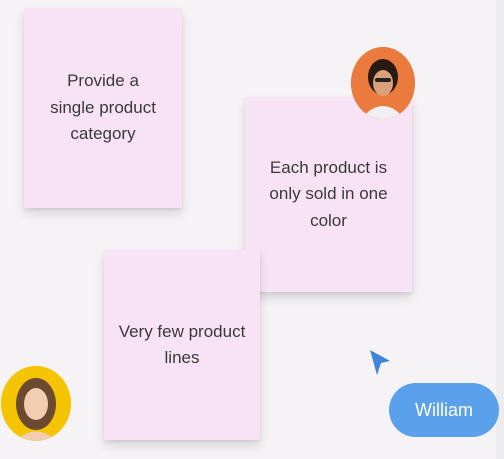  I want to click on sticky-note-text: Each product is only sold in one color, so click(328, 193).